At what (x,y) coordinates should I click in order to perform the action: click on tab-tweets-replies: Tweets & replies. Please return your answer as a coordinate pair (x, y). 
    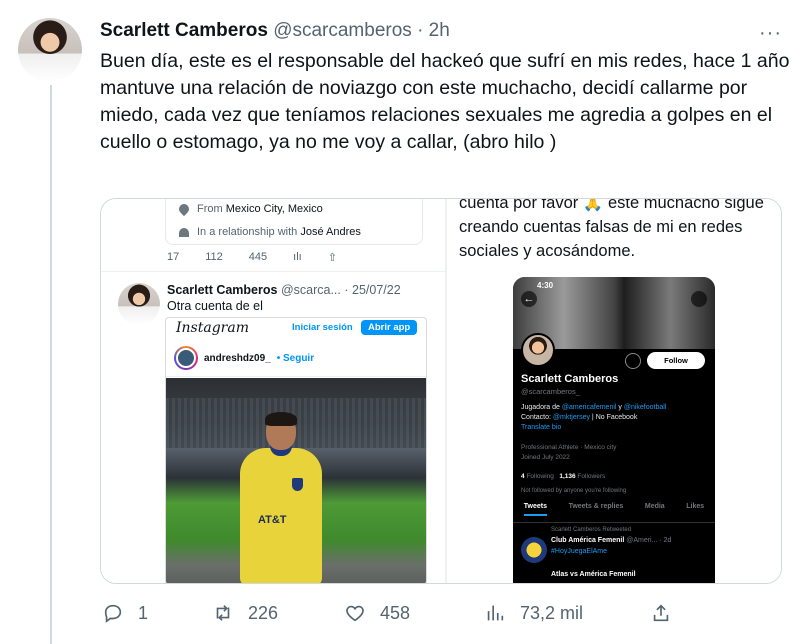
    Looking at the image, I should click on (596, 506).